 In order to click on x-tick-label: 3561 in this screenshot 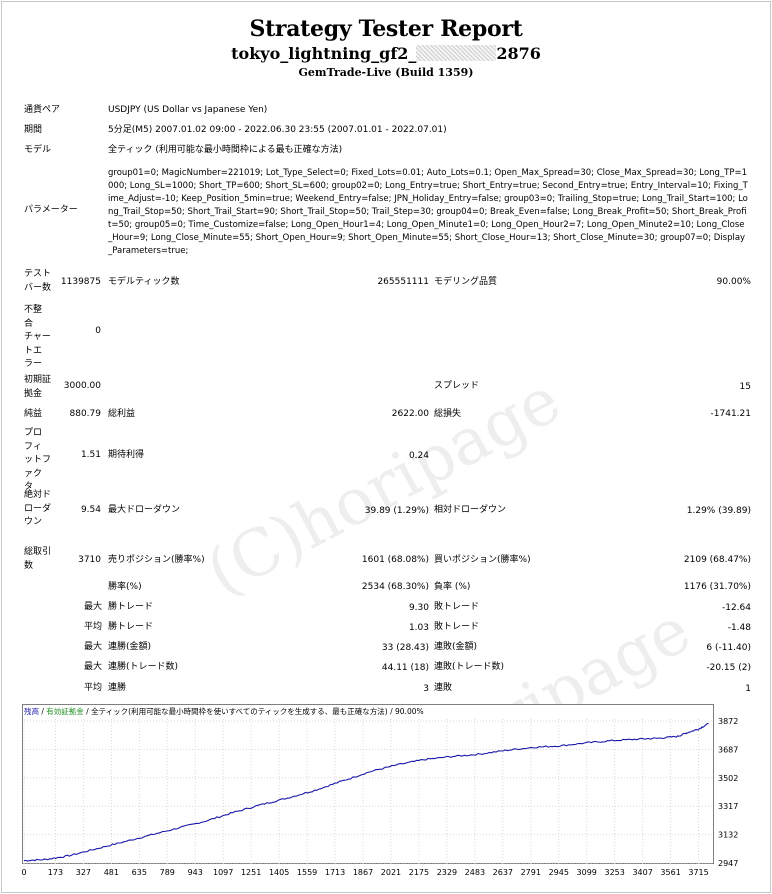, I will do `click(670, 872)`.